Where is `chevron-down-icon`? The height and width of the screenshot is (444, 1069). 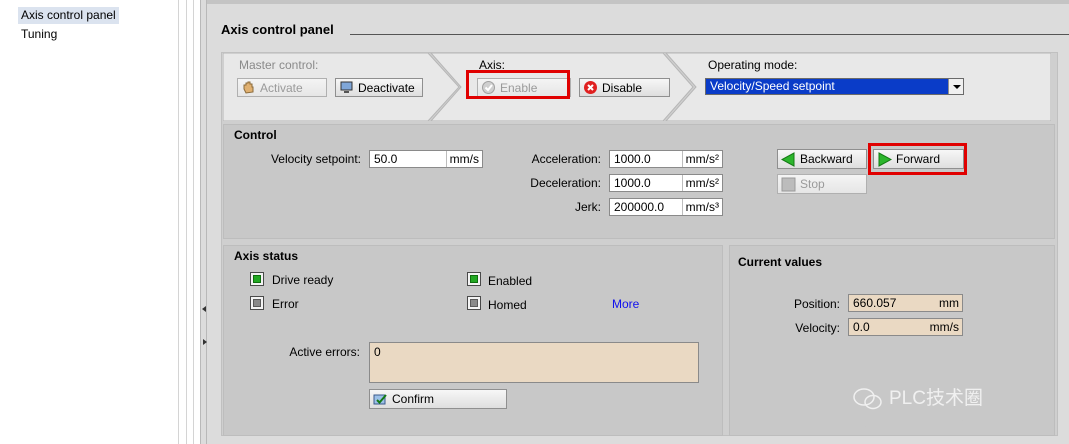
chevron-down-icon is located at coordinates (955, 86).